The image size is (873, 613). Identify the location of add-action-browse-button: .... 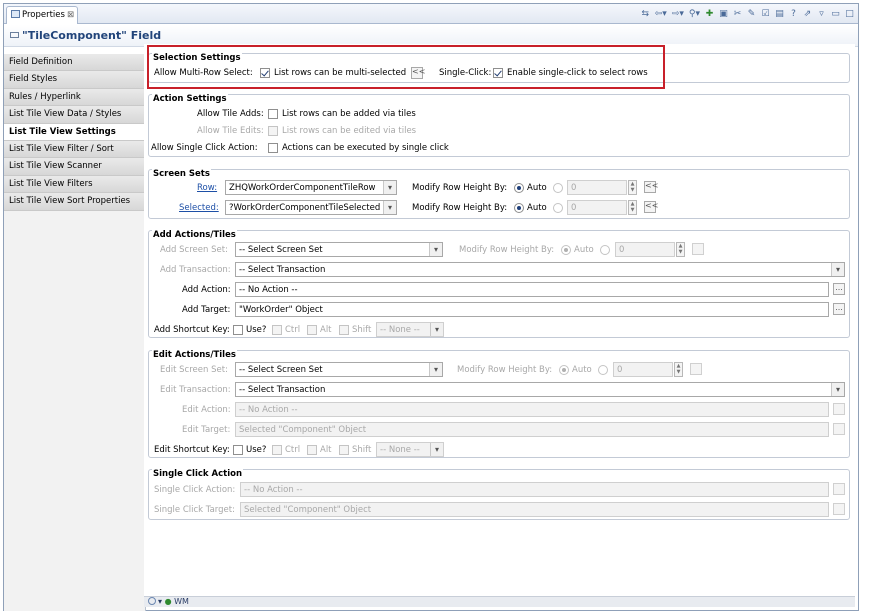
(839, 289).